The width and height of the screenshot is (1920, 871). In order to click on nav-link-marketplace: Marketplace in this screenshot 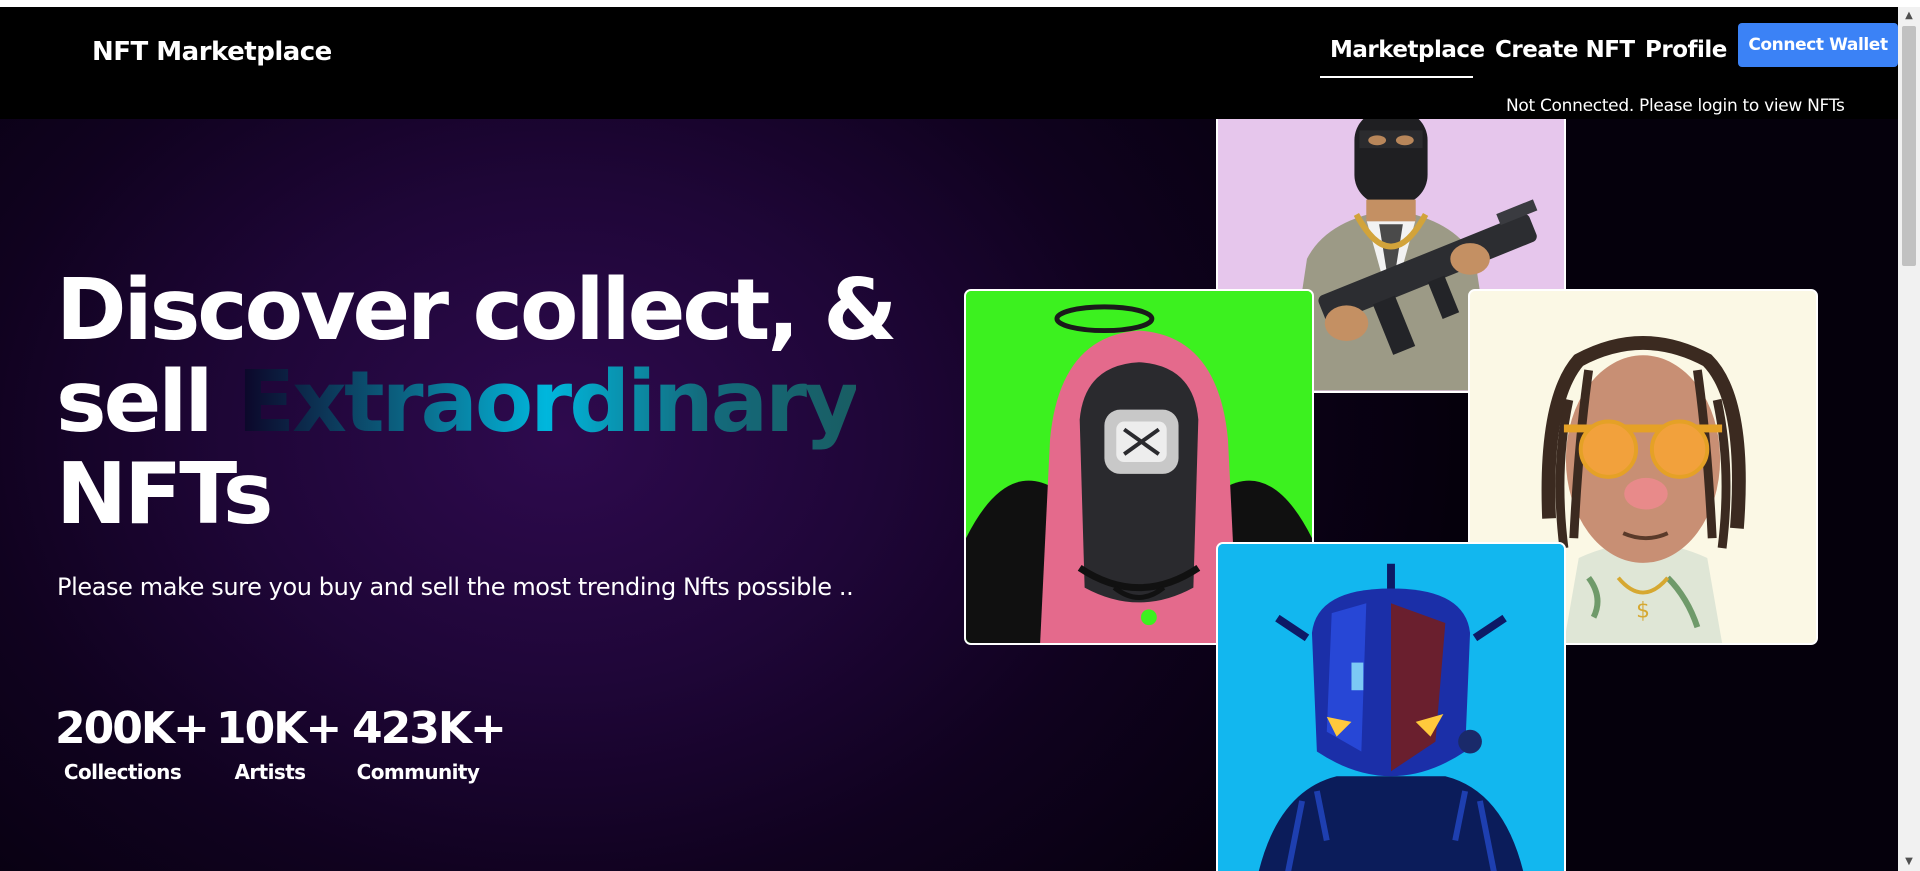, I will do `click(1407, 50)`.